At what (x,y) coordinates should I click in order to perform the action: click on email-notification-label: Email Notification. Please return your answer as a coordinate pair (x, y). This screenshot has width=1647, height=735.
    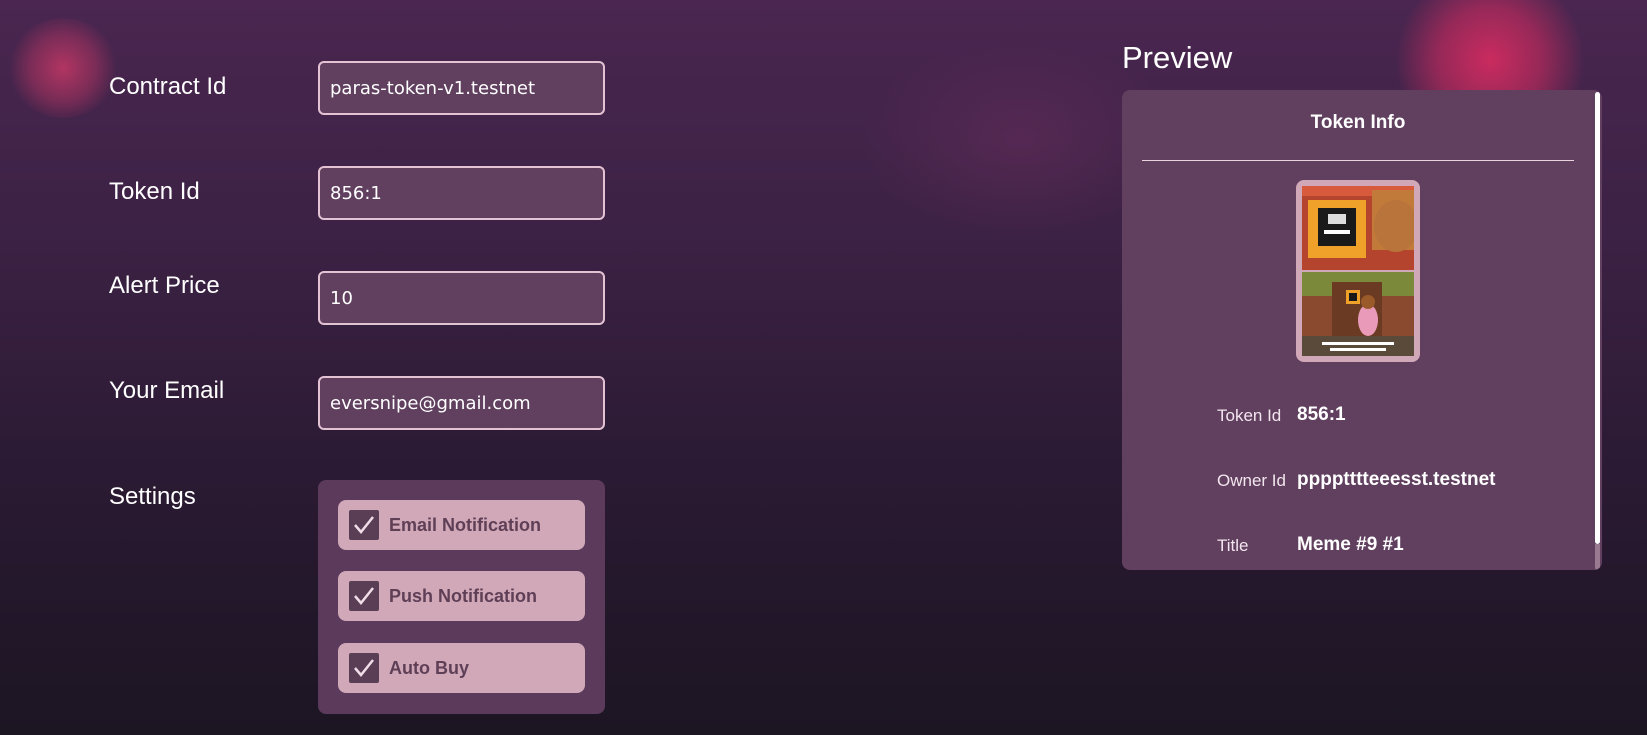
    Looking at the image, I should click on (465, 525).